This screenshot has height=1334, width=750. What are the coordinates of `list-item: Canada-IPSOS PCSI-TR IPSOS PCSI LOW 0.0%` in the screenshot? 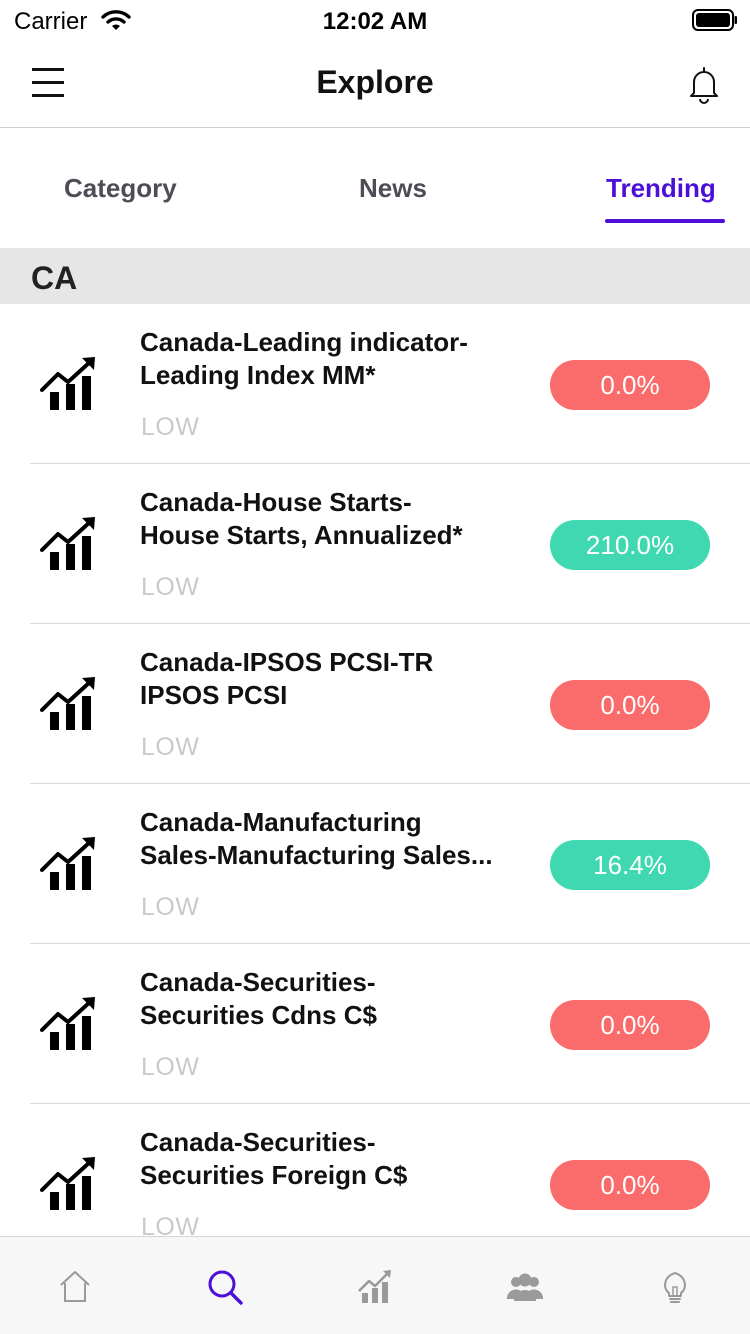 It's located at (375, 704).